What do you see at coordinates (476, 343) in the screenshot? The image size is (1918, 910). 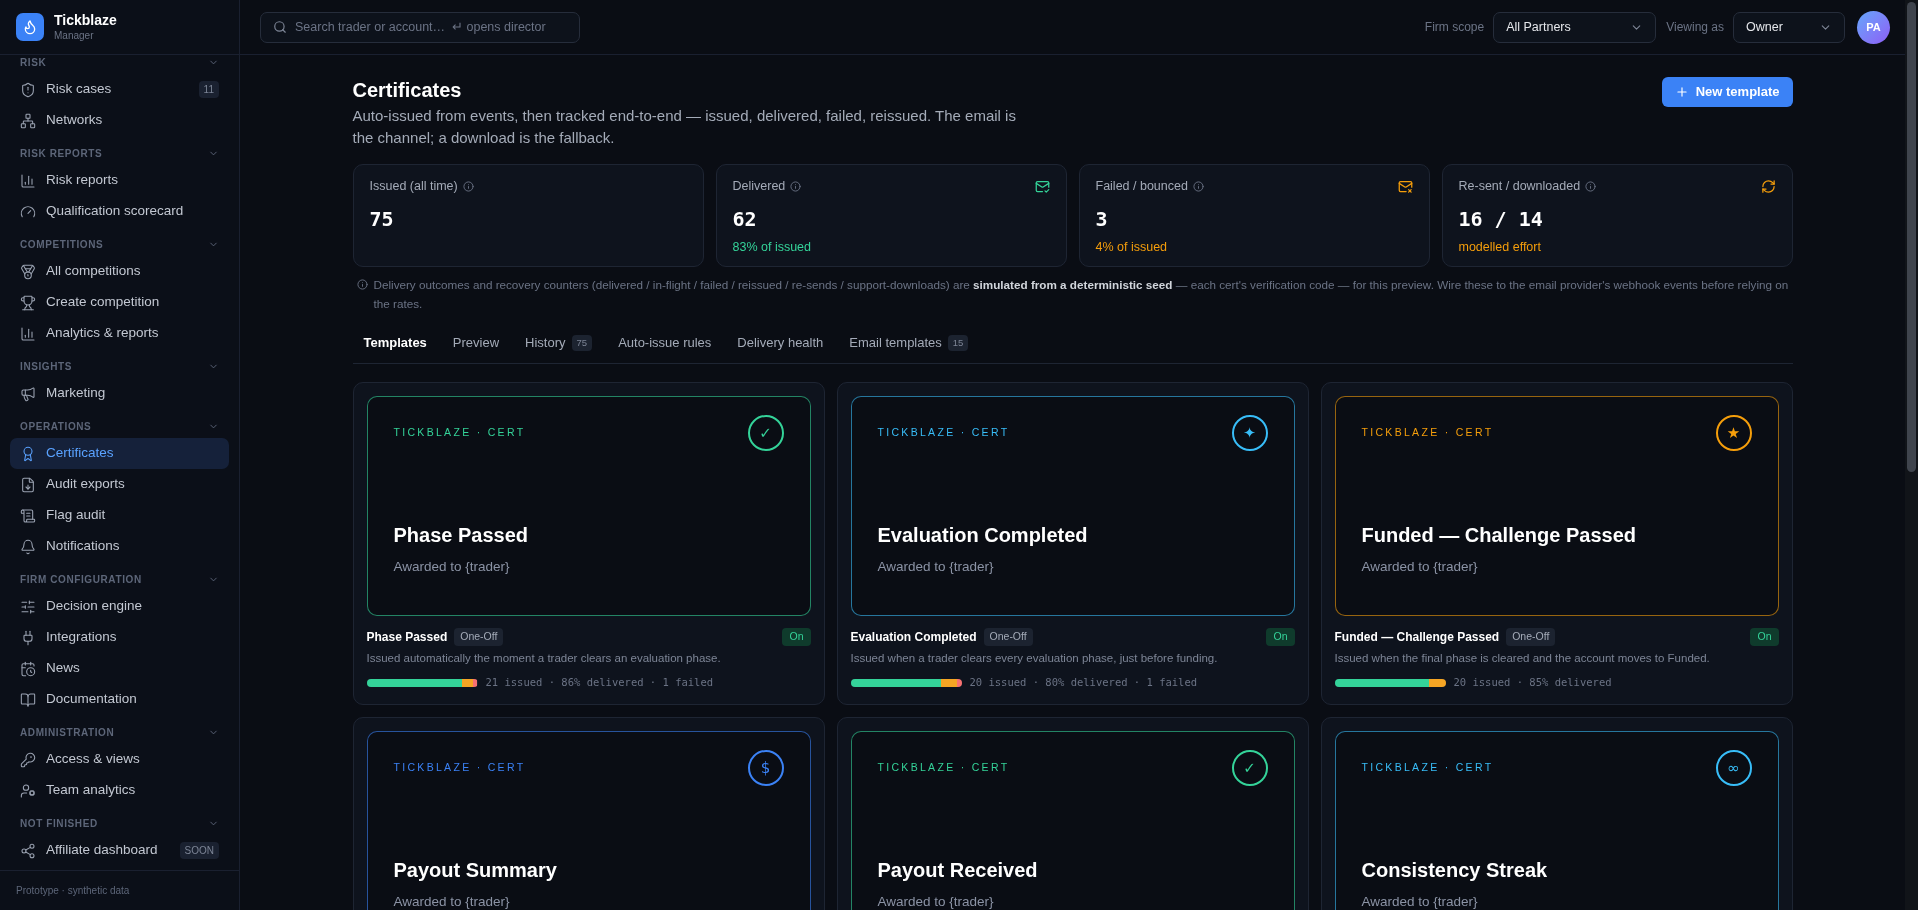 I see `tab: Preview` at bounding box center [476, 343].